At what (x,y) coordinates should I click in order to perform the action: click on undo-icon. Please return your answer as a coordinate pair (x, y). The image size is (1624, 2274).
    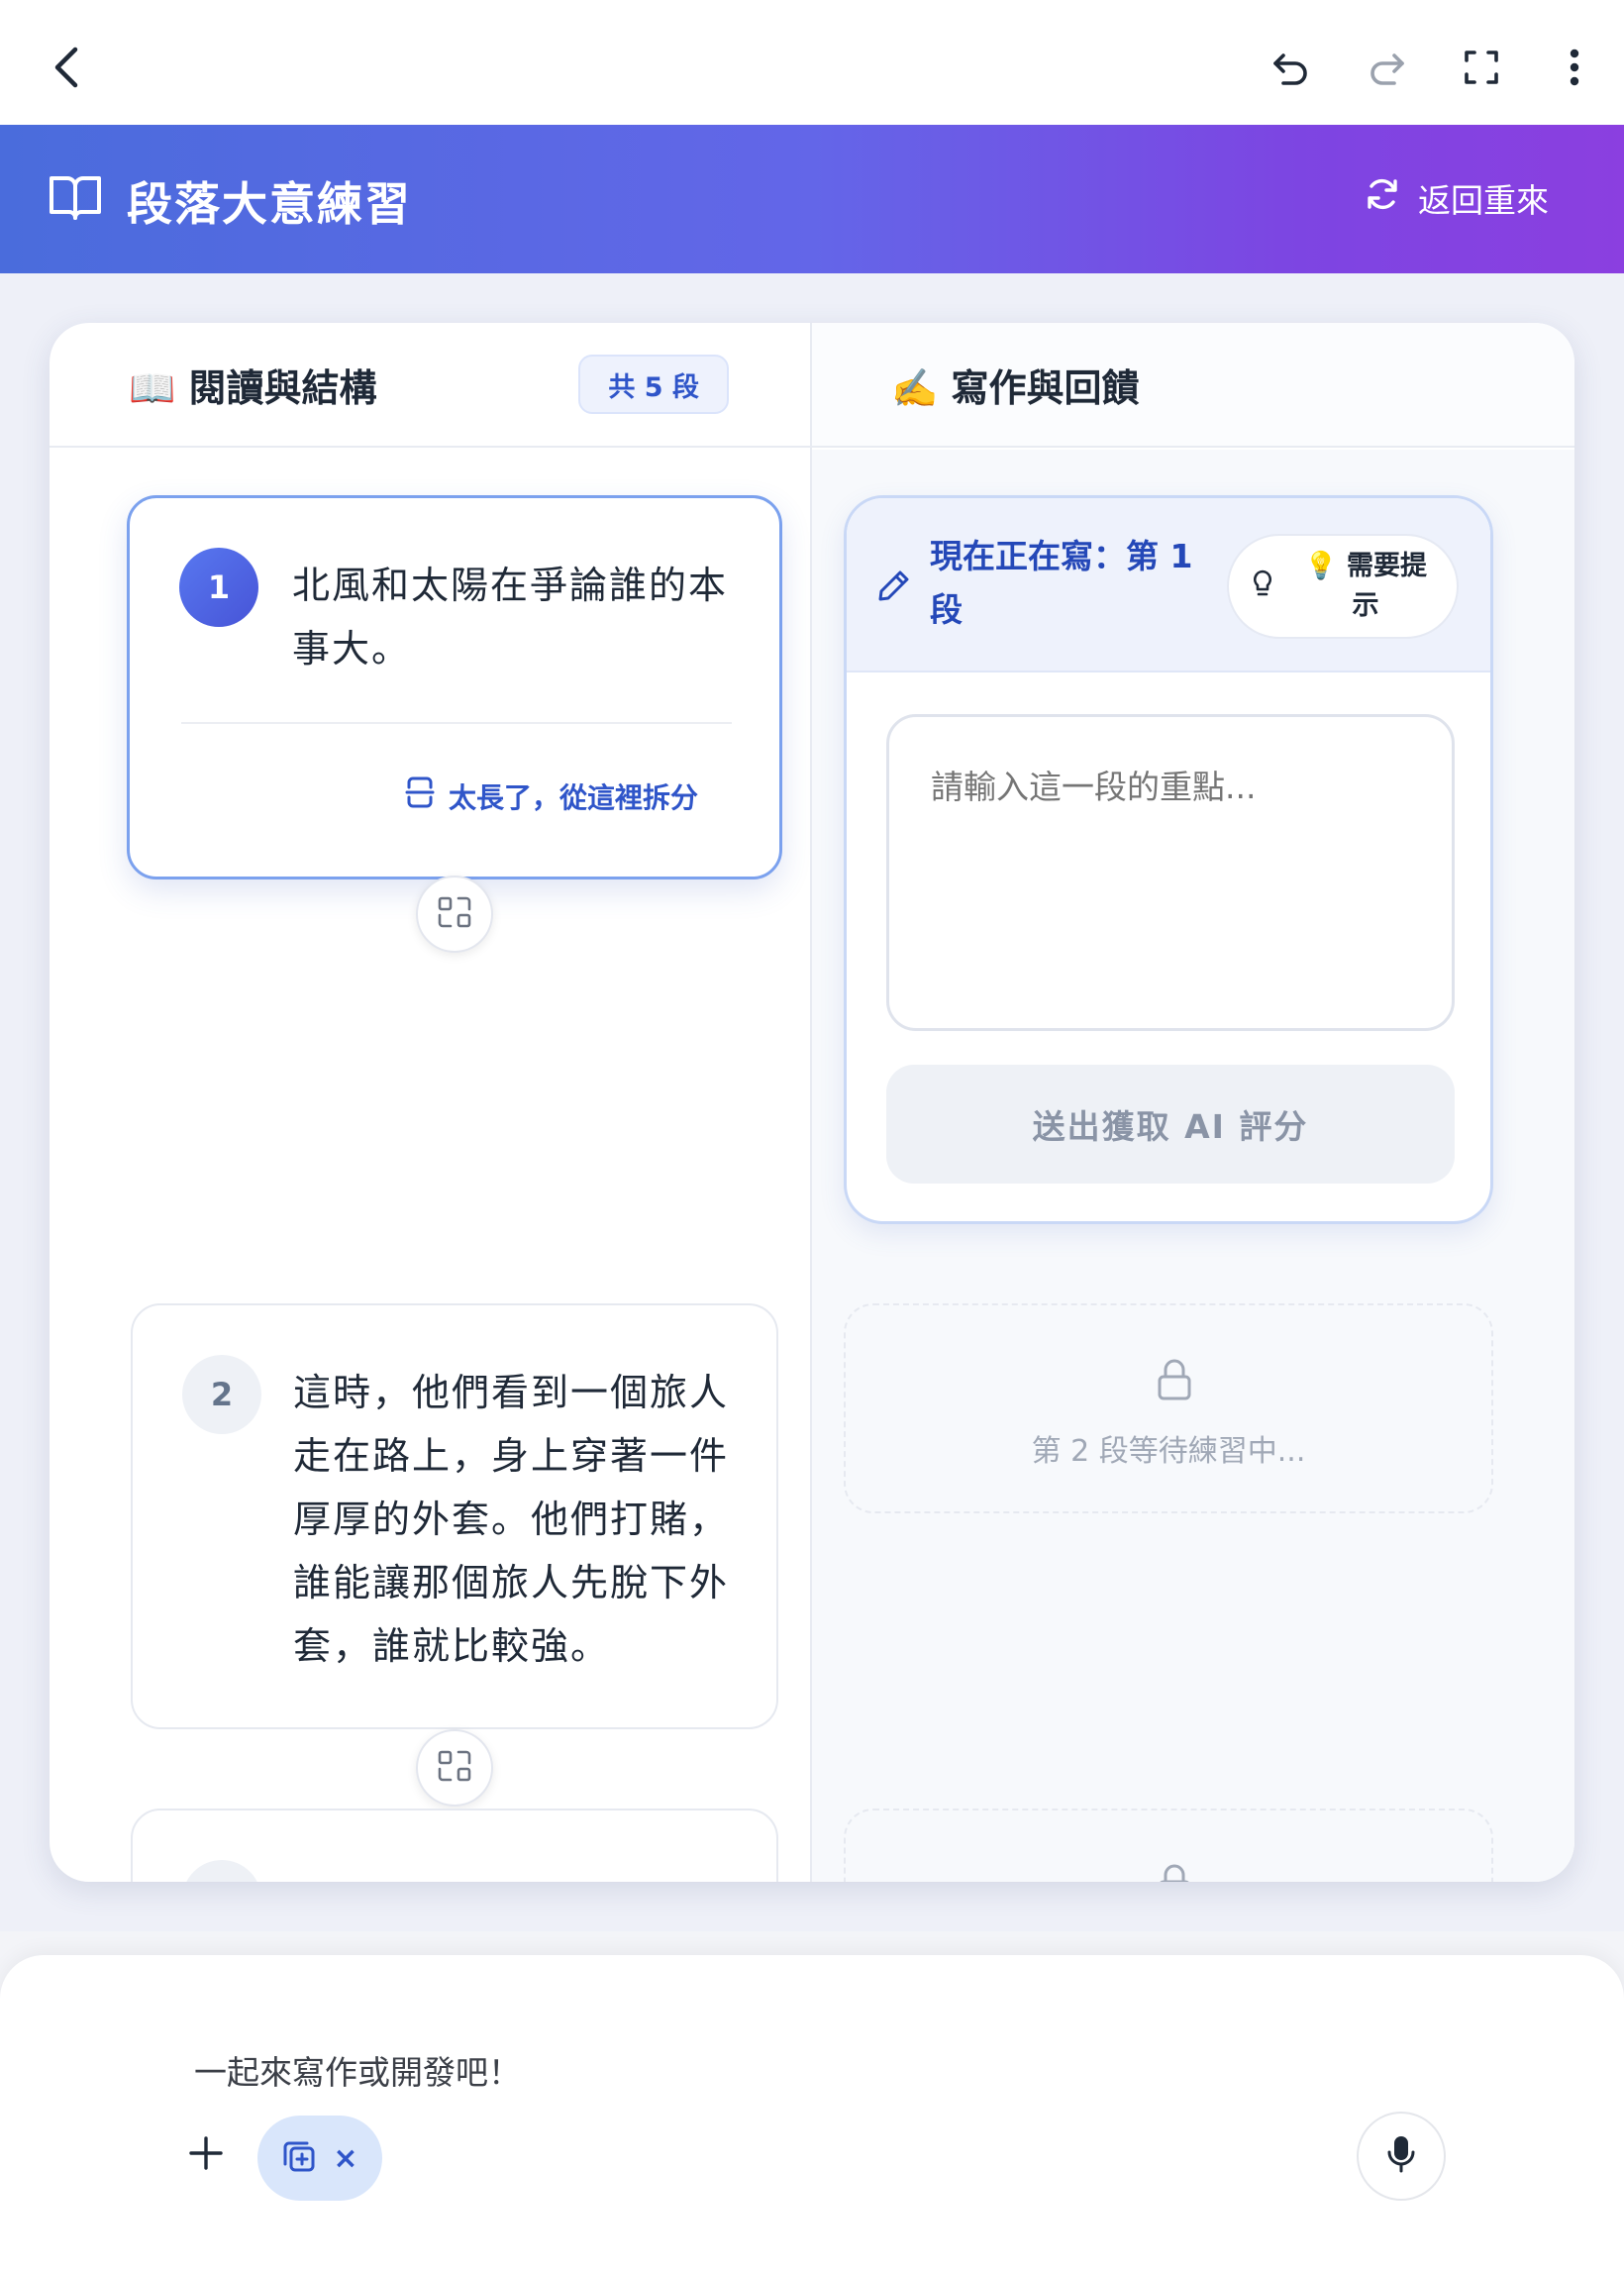
    Looking at the image, I should click on (1291, 67).